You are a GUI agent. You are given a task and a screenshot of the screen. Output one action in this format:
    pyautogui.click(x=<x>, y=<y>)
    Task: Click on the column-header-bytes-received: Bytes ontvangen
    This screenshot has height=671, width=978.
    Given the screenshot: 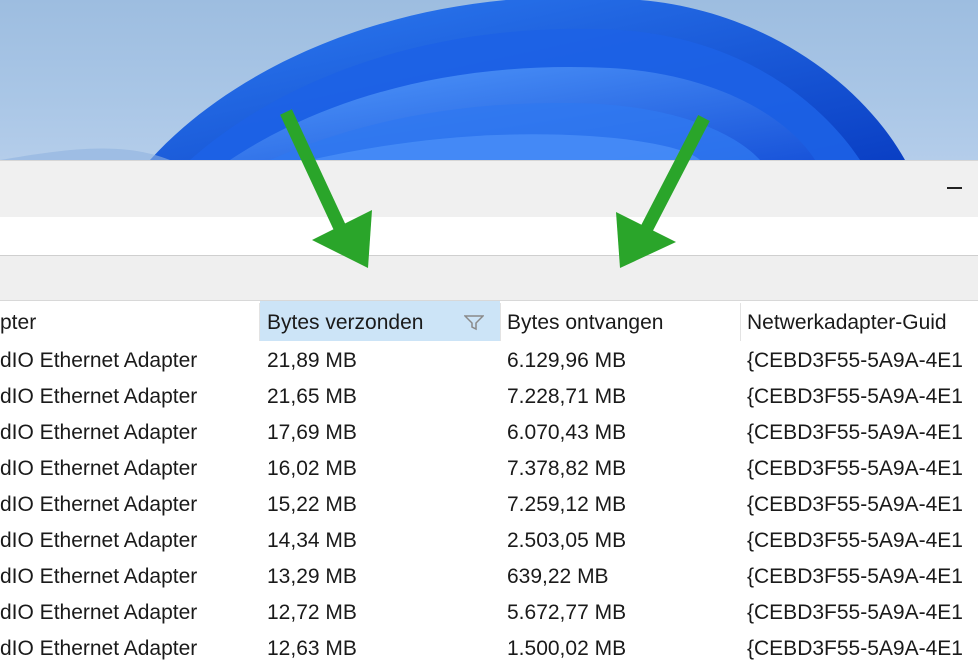 What is the action you would take?
    pyautogui.click(x=622, y=321)
    